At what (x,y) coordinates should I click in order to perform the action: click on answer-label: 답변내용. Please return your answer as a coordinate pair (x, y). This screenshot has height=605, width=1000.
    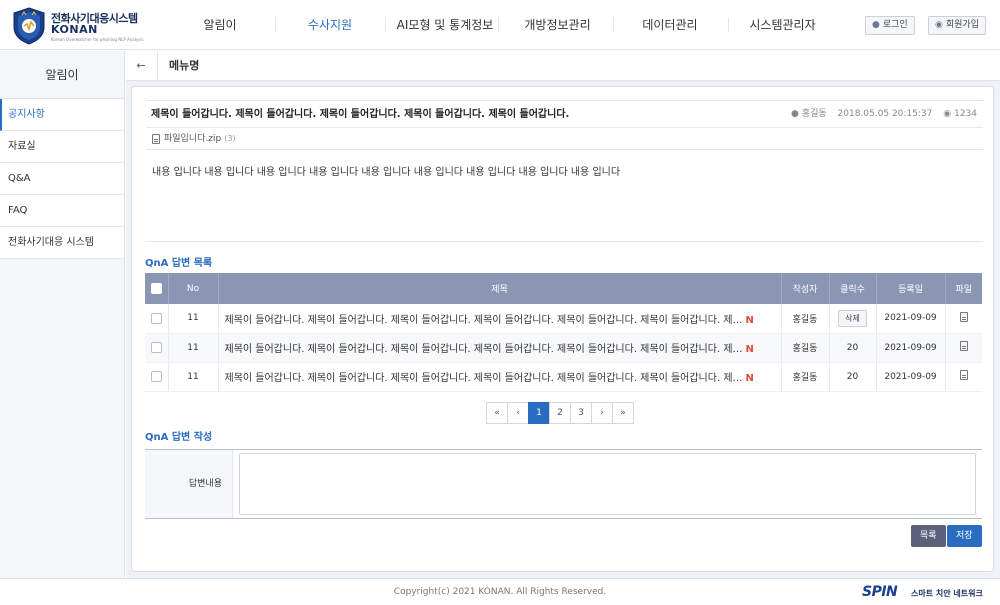
    Looking at the image, I should click on (189, 484).